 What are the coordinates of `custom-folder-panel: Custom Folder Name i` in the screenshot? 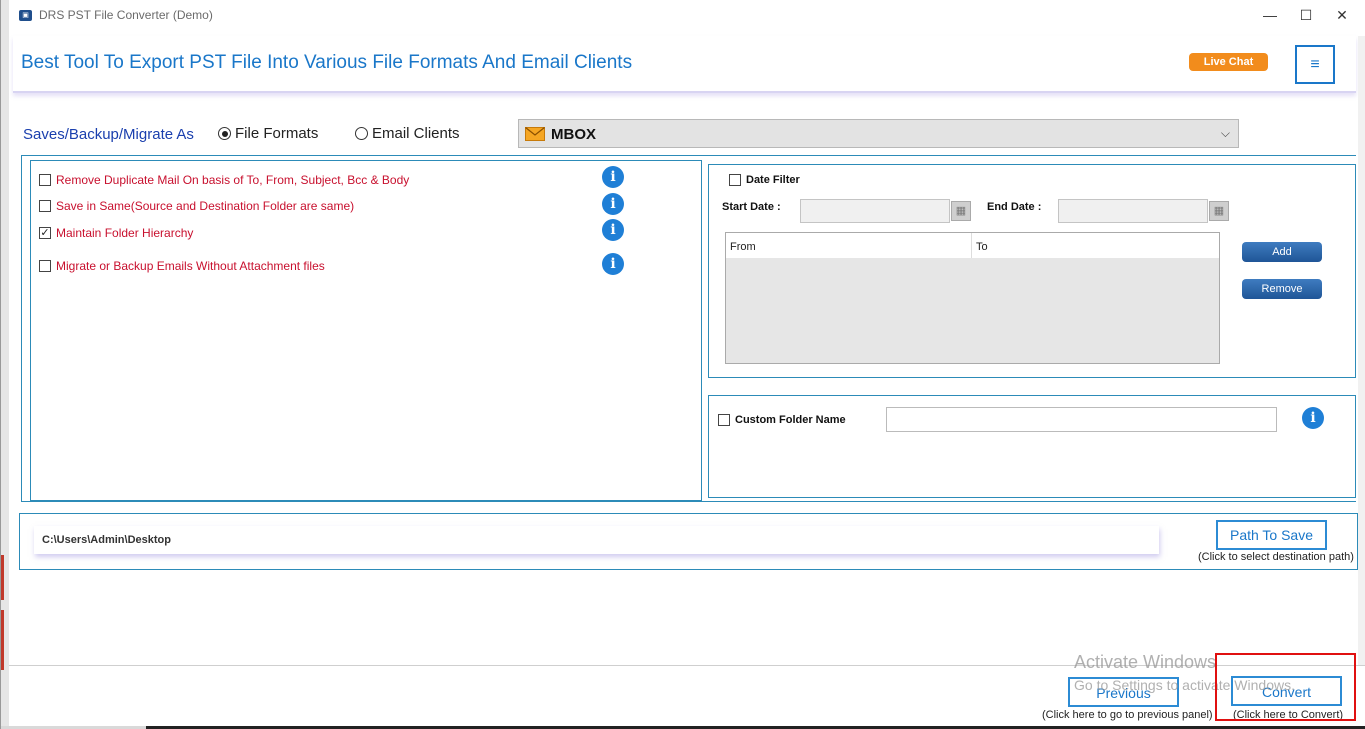 It's located at (1032, 446).